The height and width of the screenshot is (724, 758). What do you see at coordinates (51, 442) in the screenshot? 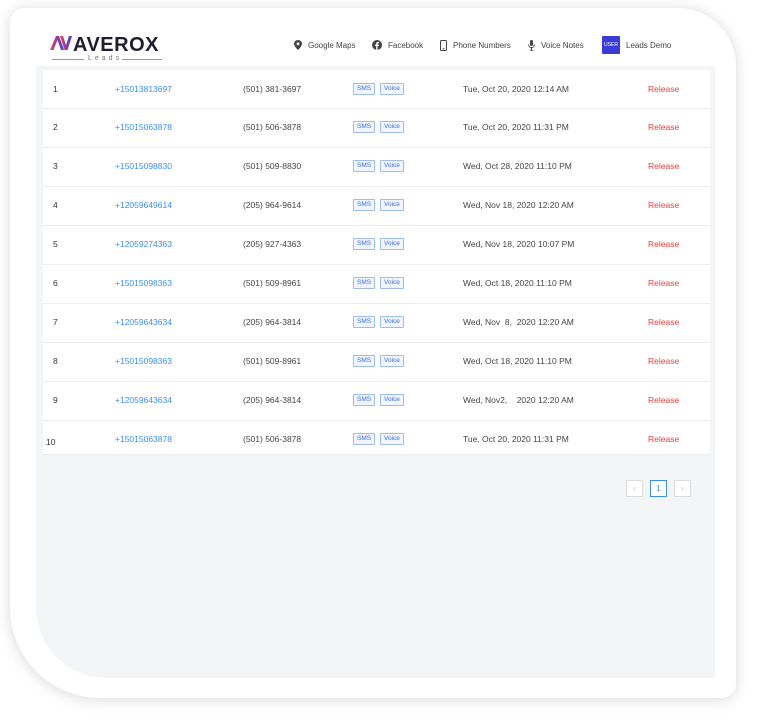
I see `row-index: 10` at bounding box center [51, 442].